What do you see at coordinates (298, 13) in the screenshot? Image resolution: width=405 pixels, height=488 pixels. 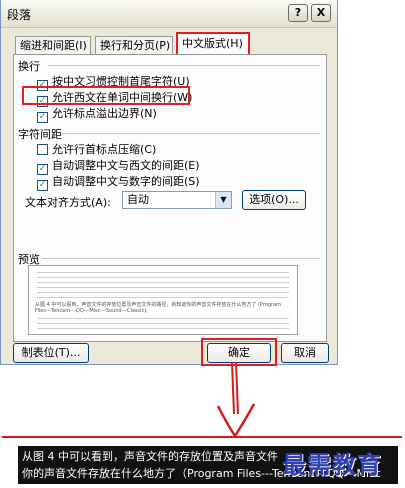 I see `help-button: ?` at bounding box center [298, 13].